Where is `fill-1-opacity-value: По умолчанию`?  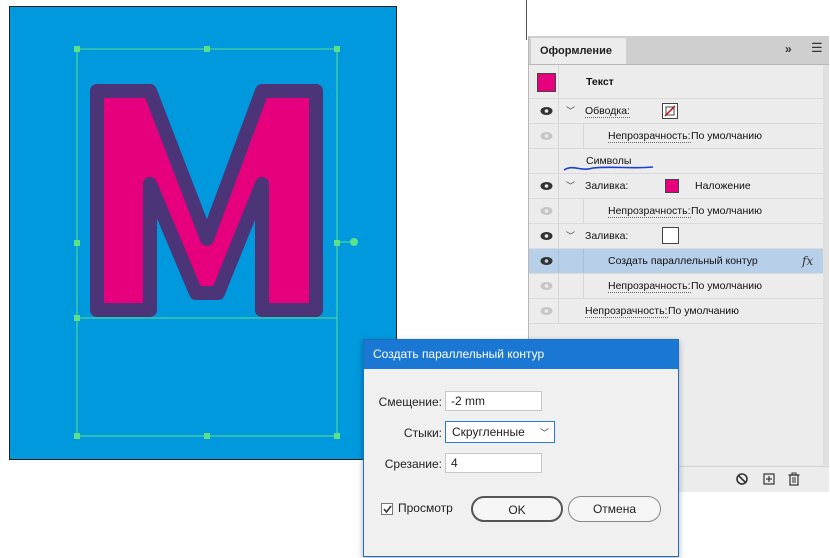
fill-1-opacity-value: По умолчанию is located at coordinates (727, 211).